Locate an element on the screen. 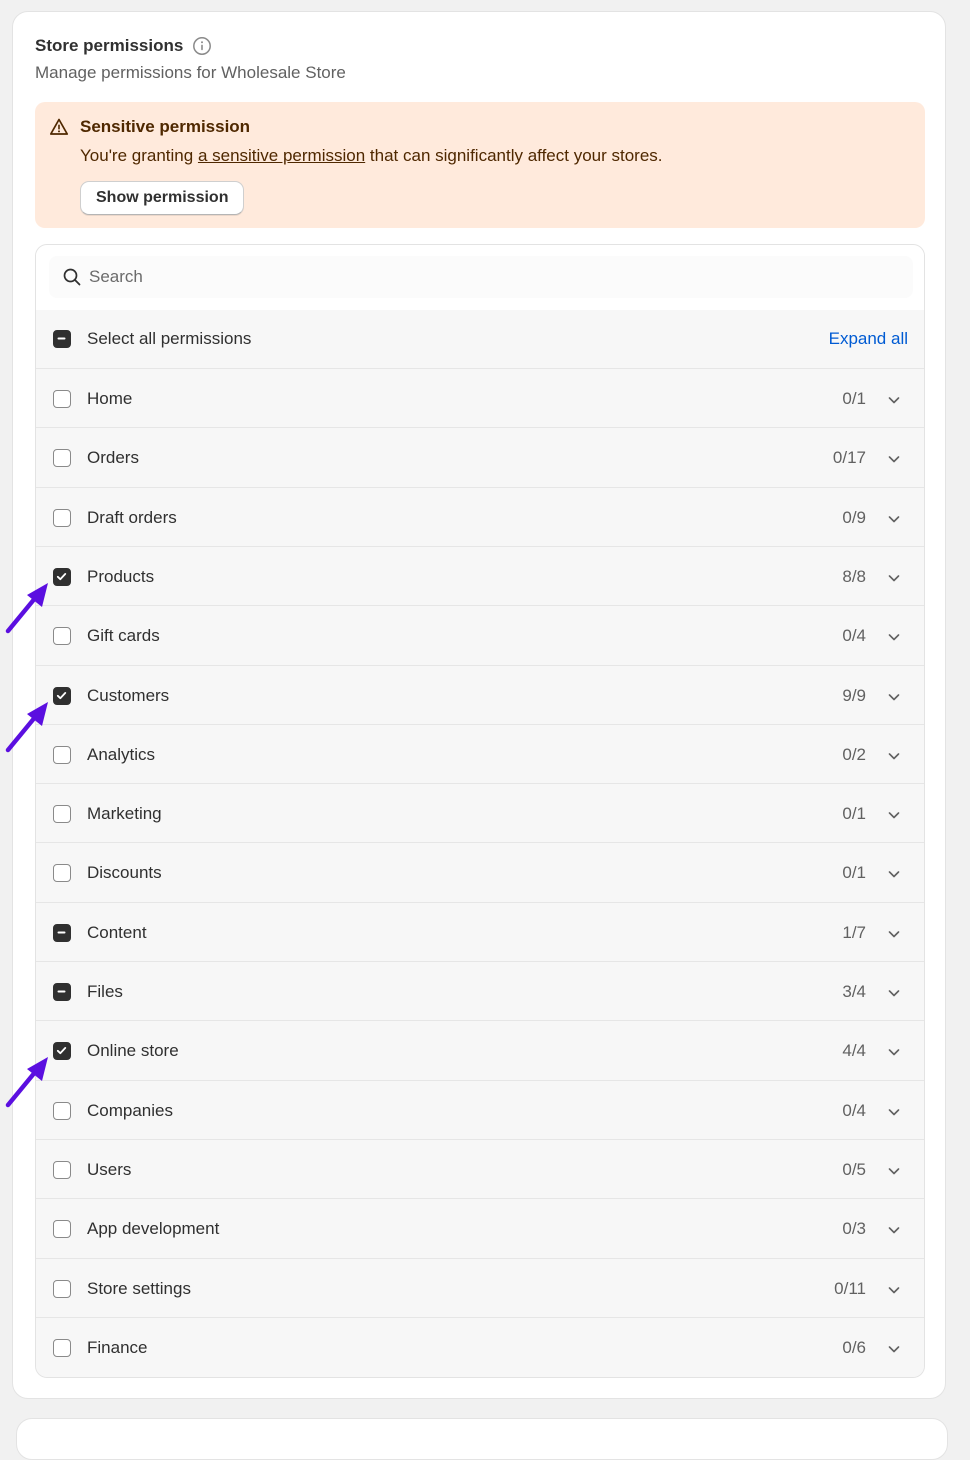  permission-count: 0/3 is located at coordinates (854, 1228).